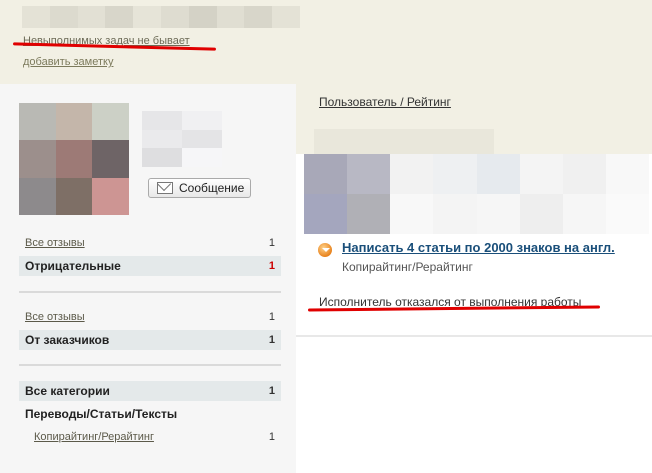  What do you see at coordinates (150, 317) in the screenshot?
I see `reviews-all-row-2: Все отзывы 1` at bounding box center [150, 317].